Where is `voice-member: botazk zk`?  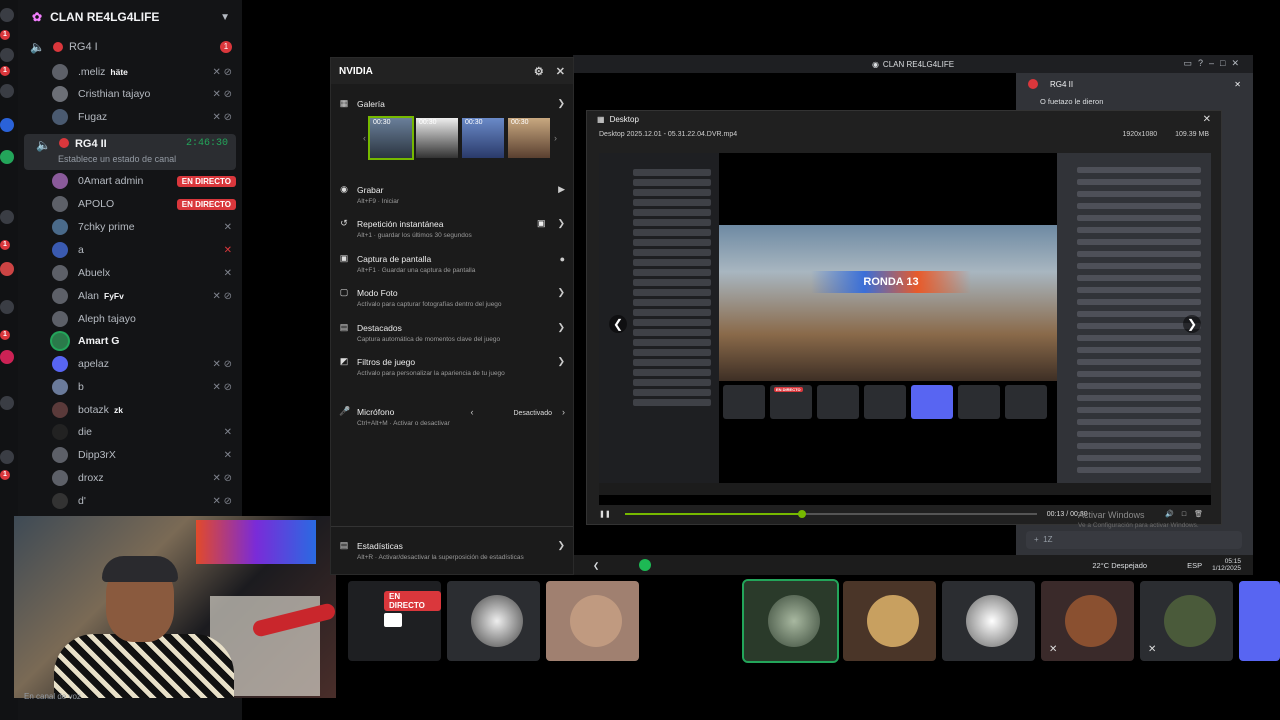
voice-member: botazk zk is located at coordinates (147, 410).